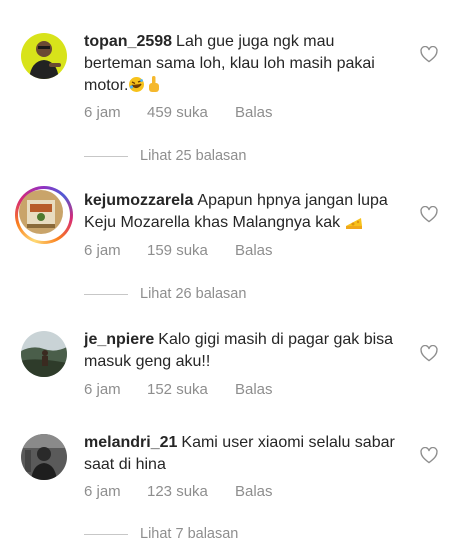 The height and width of the screenshot is (542, 466). Describe the element at coordinates (190, 389) in the screenshot. I see `comment-likes: 152 suka` at that location.